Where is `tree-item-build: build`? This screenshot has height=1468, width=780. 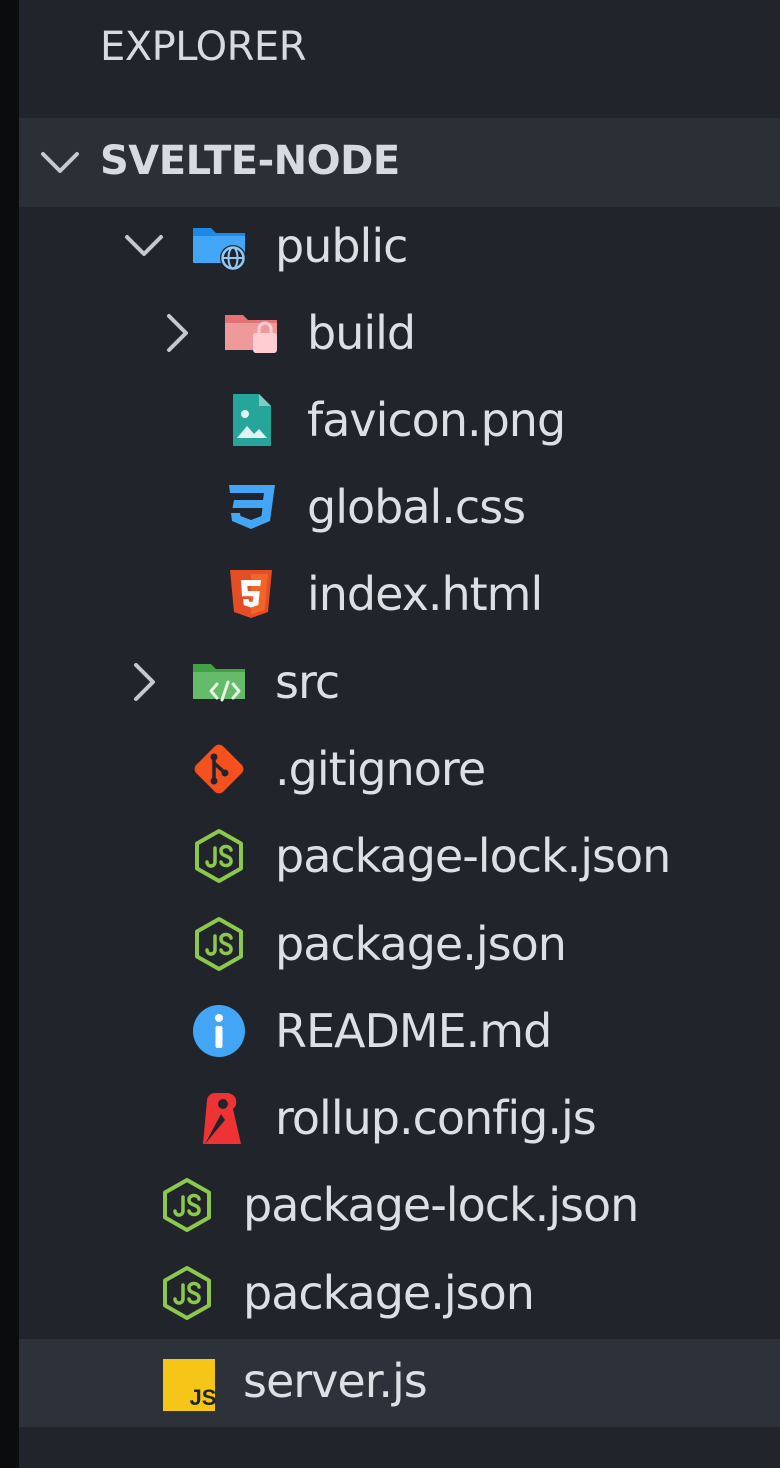
tree-item-build: build is located at coordinates (399, 333).